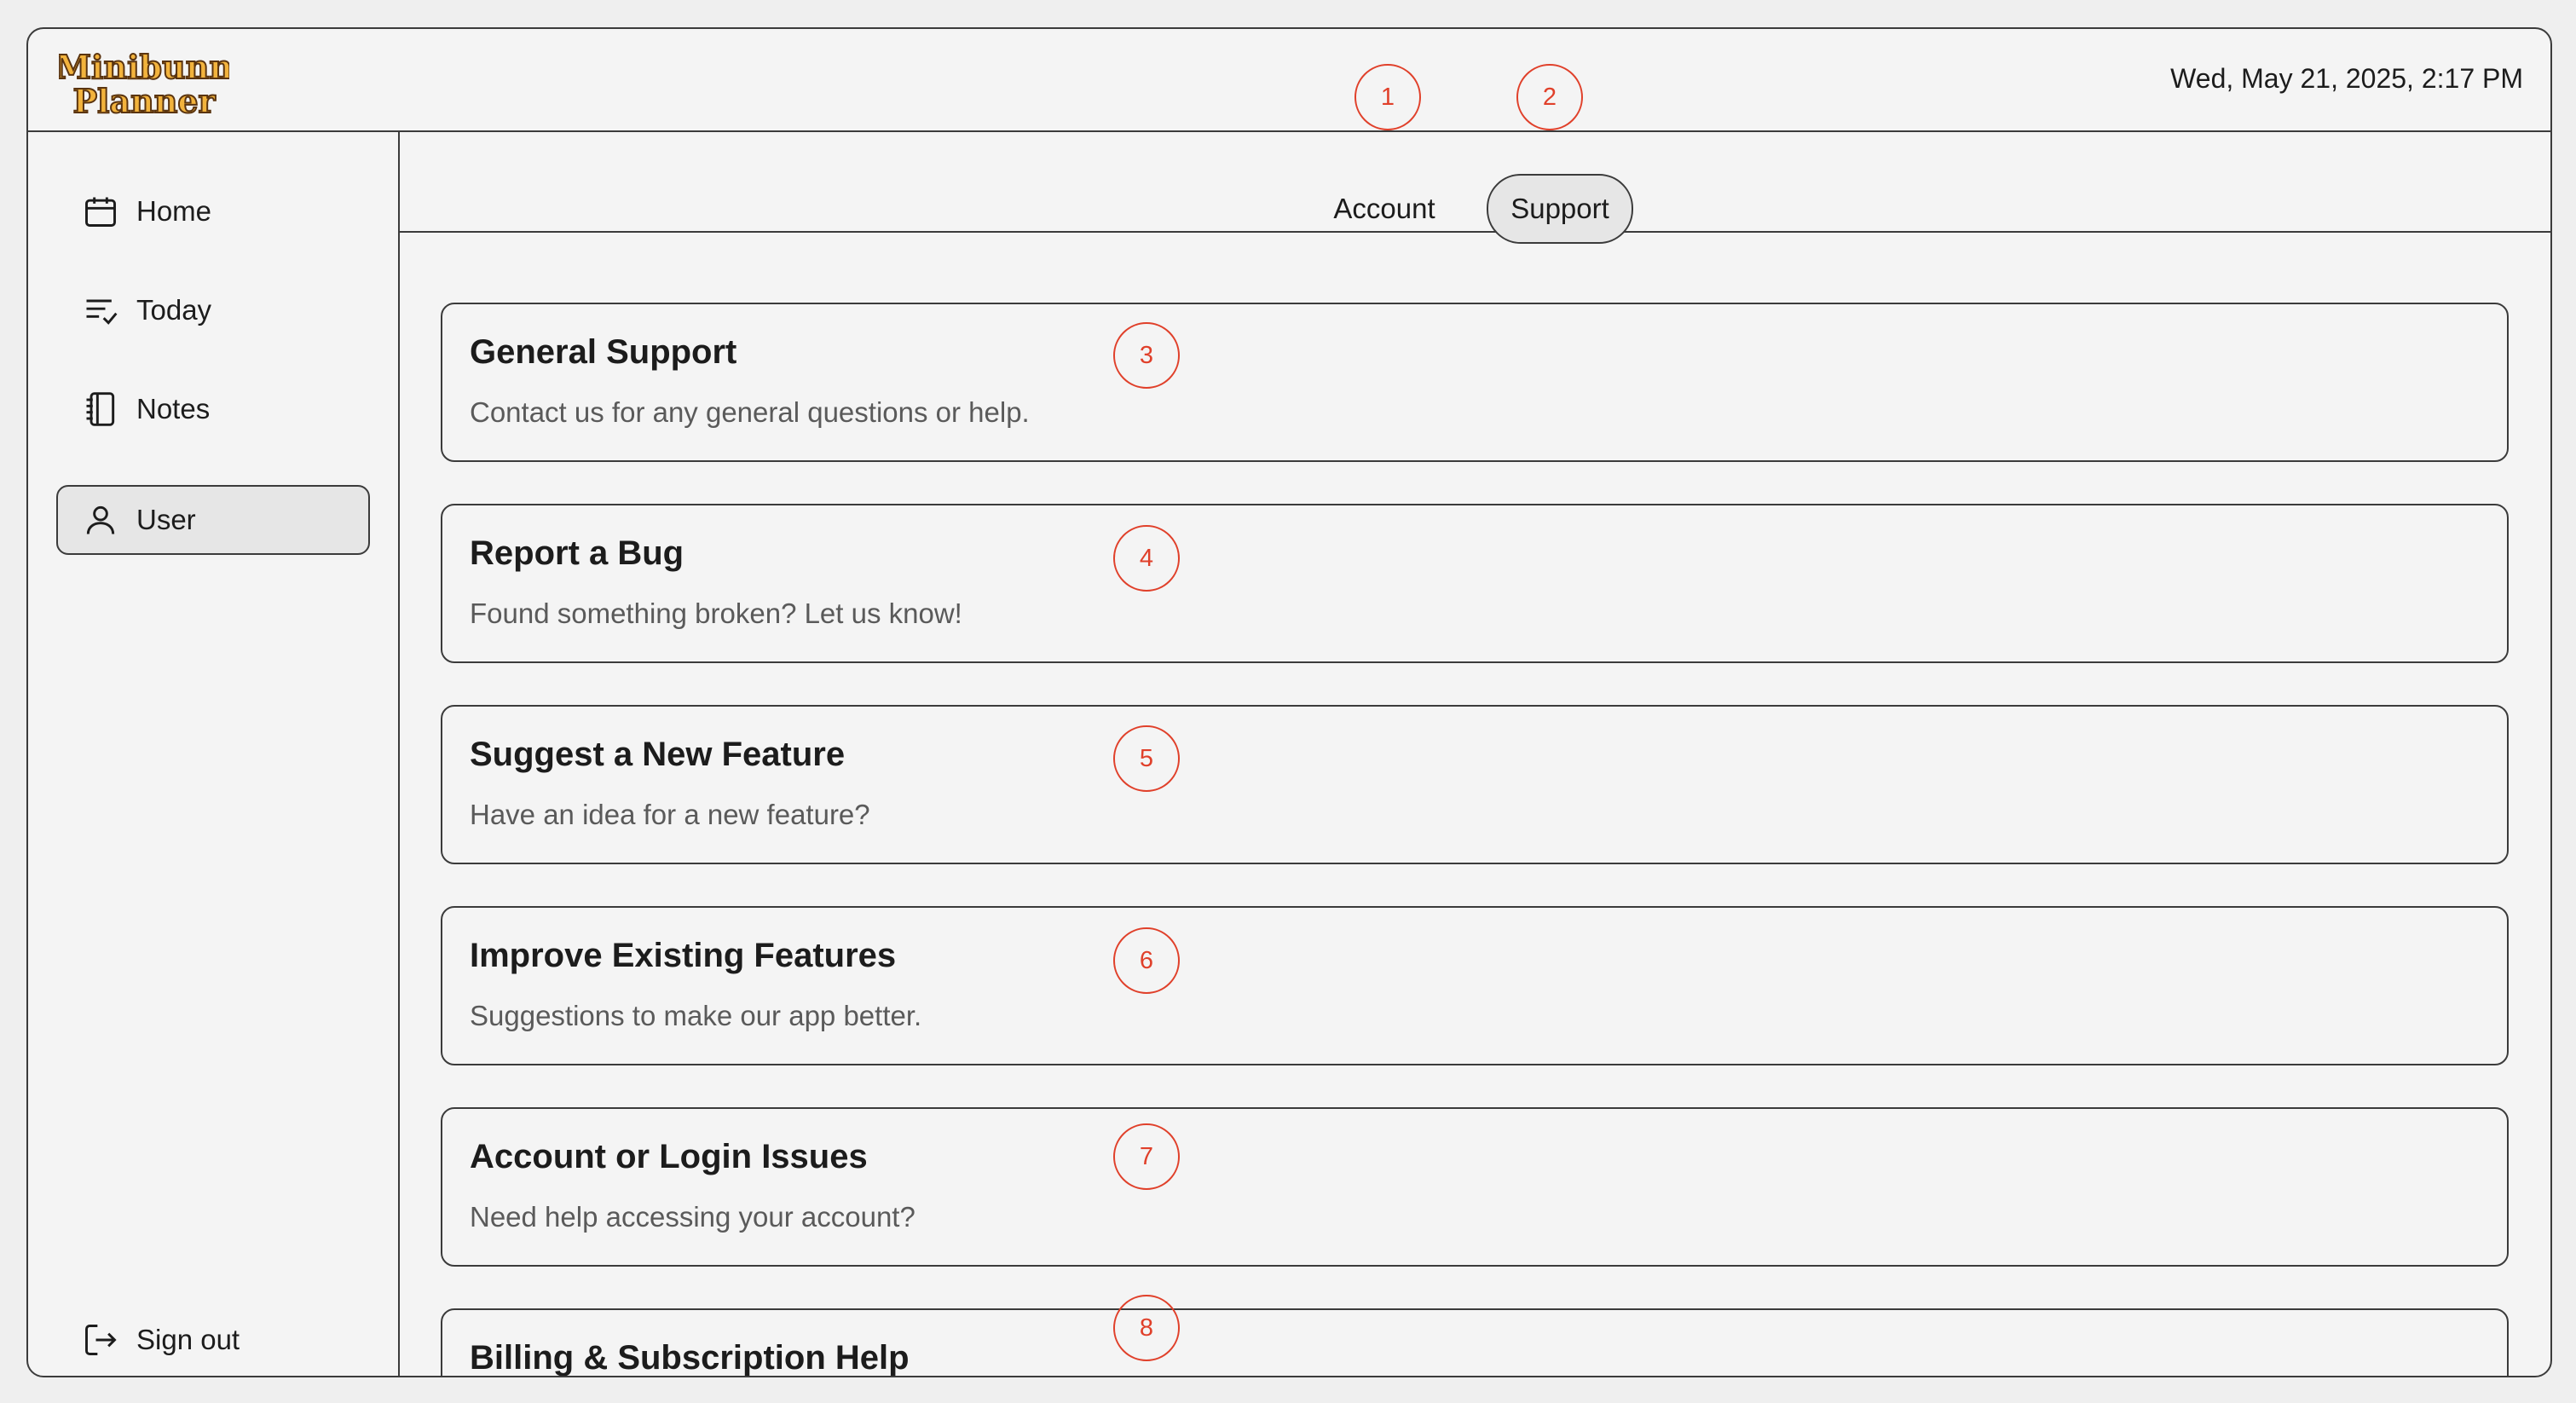  I want to click on card-title: General Support, so click(603, 352).